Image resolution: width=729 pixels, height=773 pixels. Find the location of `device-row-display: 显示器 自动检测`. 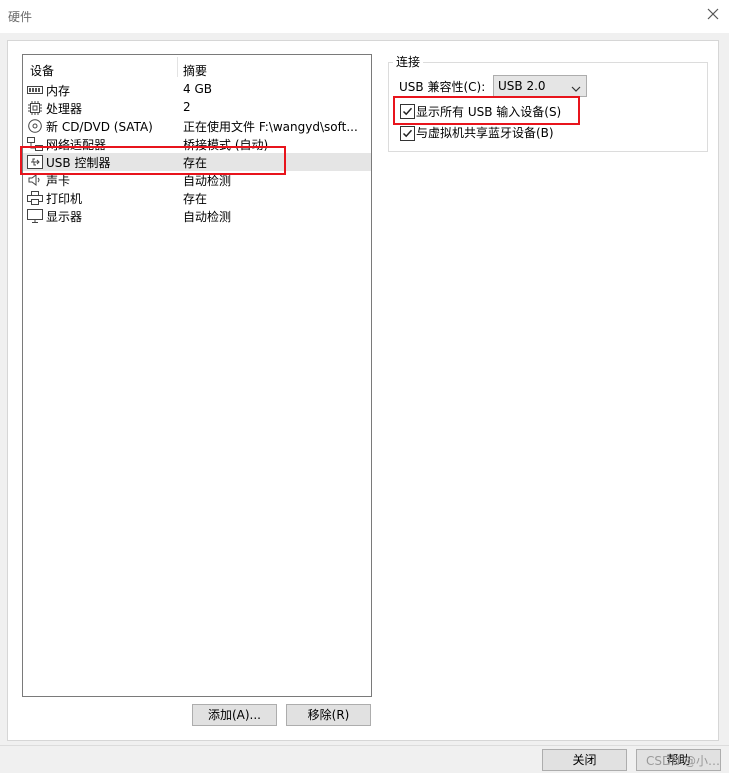

device-row-display: 显示器 自动检测 is located at coordinates (197, 216).